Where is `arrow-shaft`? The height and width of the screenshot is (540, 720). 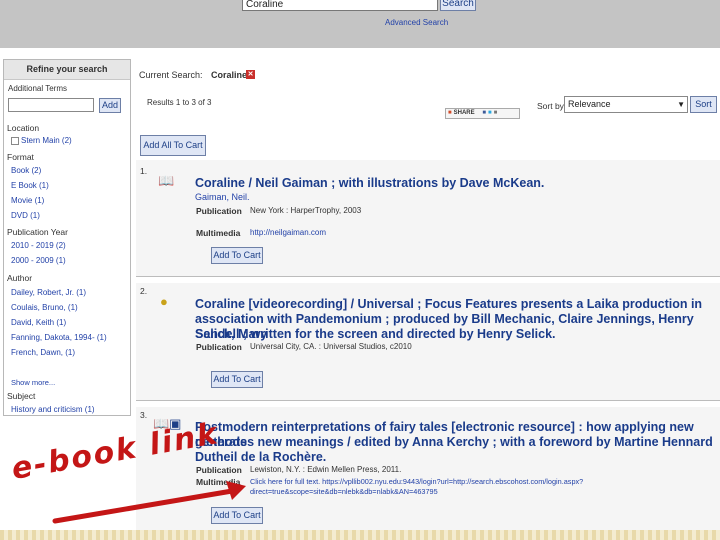
arrow-shaft is located at coordinates (146, 505).